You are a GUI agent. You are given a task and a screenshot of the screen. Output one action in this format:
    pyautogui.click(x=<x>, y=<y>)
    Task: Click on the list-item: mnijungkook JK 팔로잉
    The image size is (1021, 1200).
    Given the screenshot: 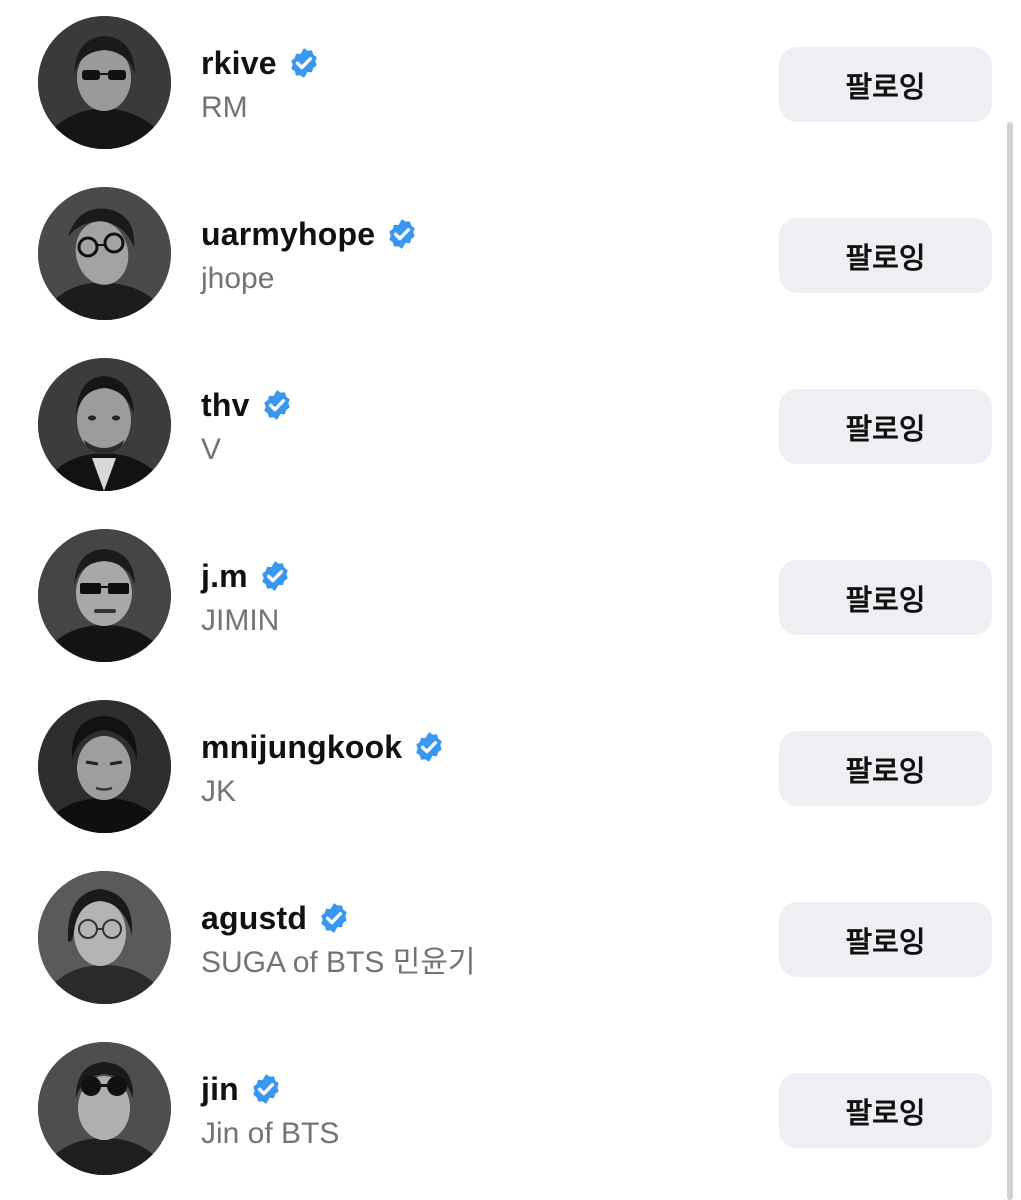 What is the action you would take?
    pyautogui.click(x=510, y=769)
    